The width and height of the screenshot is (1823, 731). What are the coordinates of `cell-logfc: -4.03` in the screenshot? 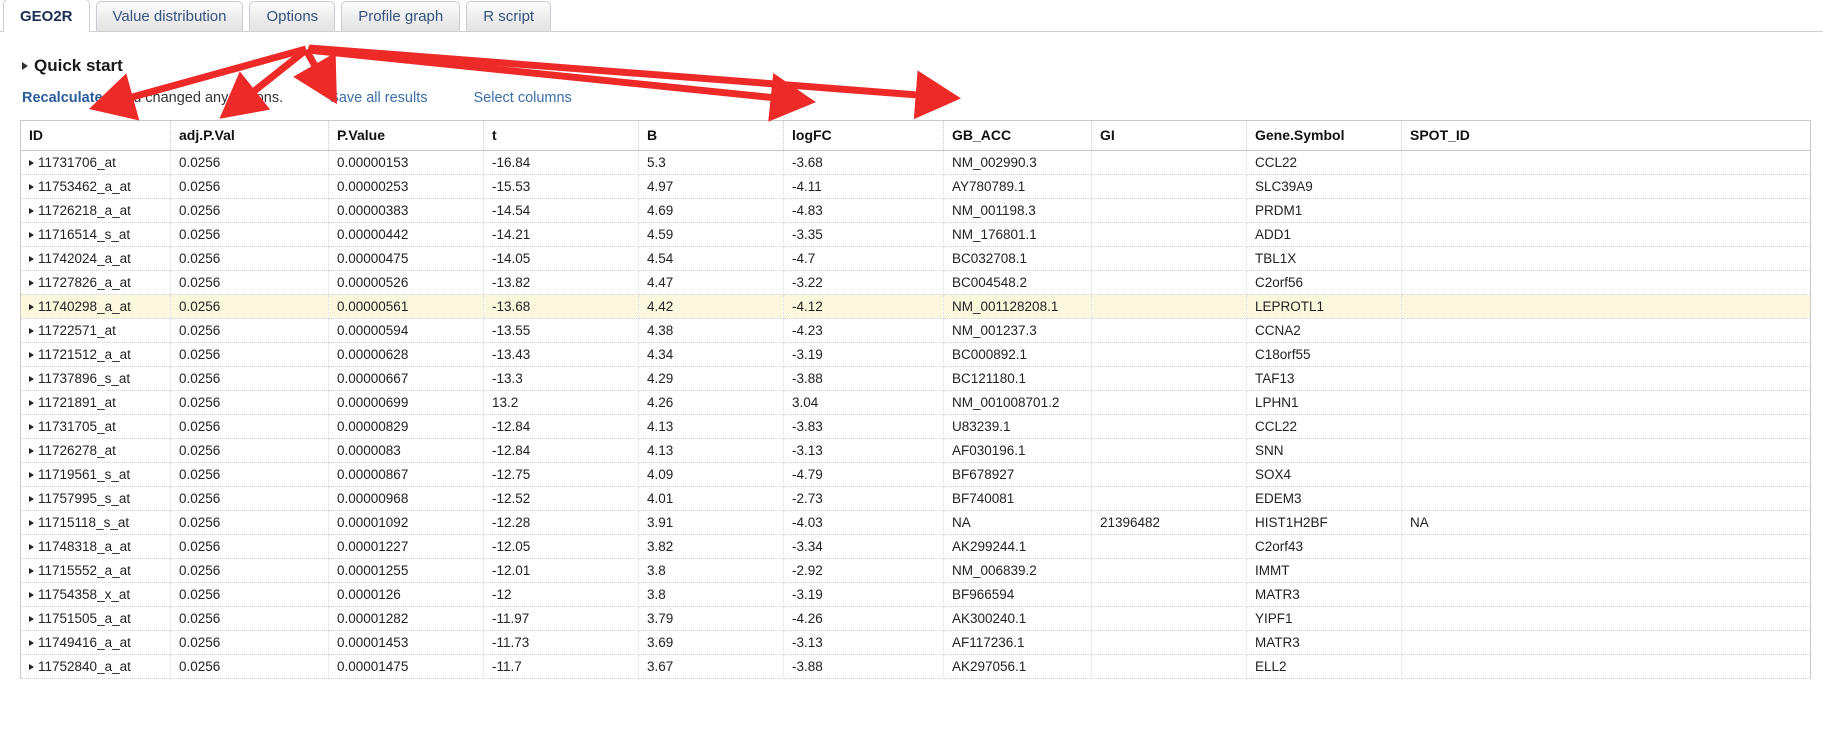 It's located at (863, 522).